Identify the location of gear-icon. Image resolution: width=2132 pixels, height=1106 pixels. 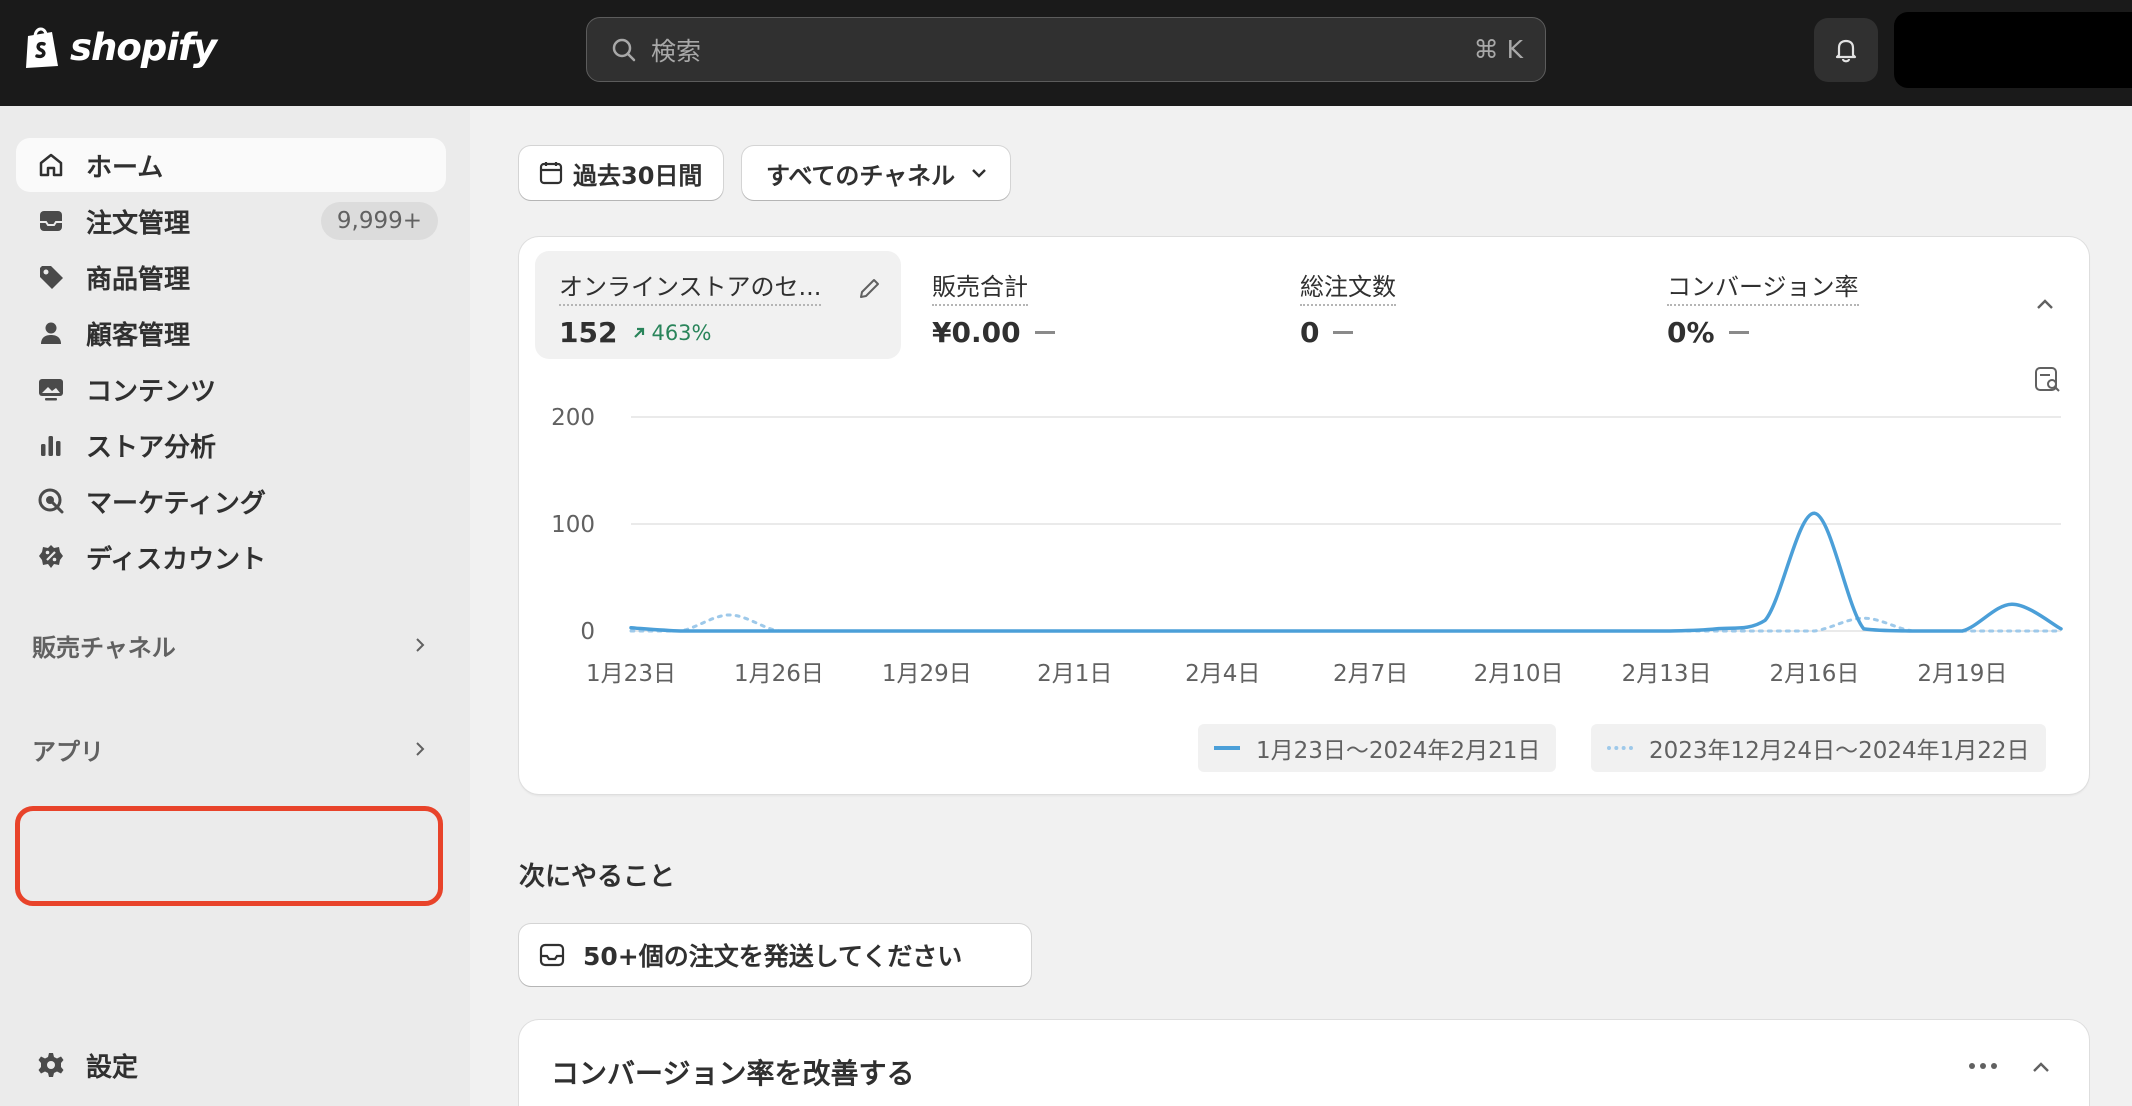
(51, 1065).